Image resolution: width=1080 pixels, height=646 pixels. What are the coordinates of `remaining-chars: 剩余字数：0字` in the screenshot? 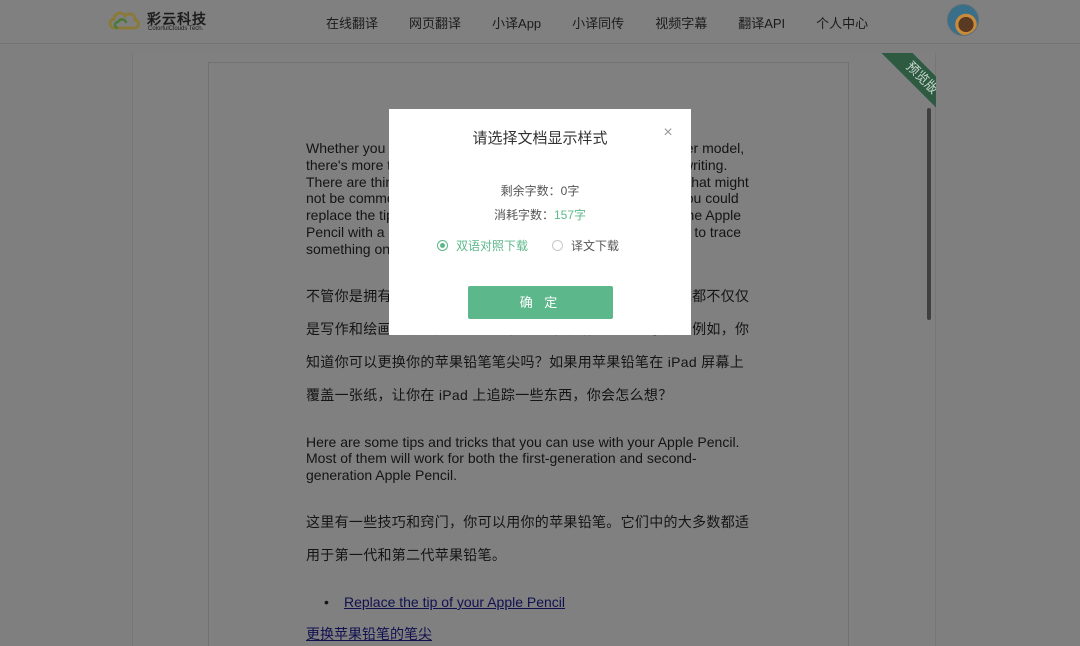 It's located at (540, 190).